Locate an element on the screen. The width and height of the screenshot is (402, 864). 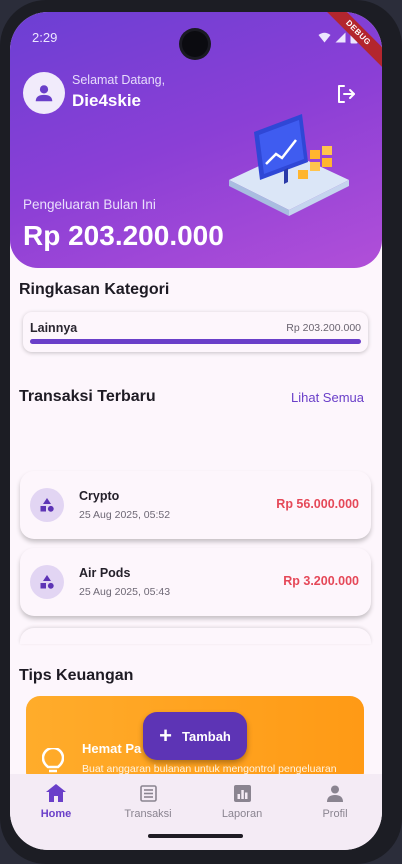
signal-icon is located at coordinates (340, 37).